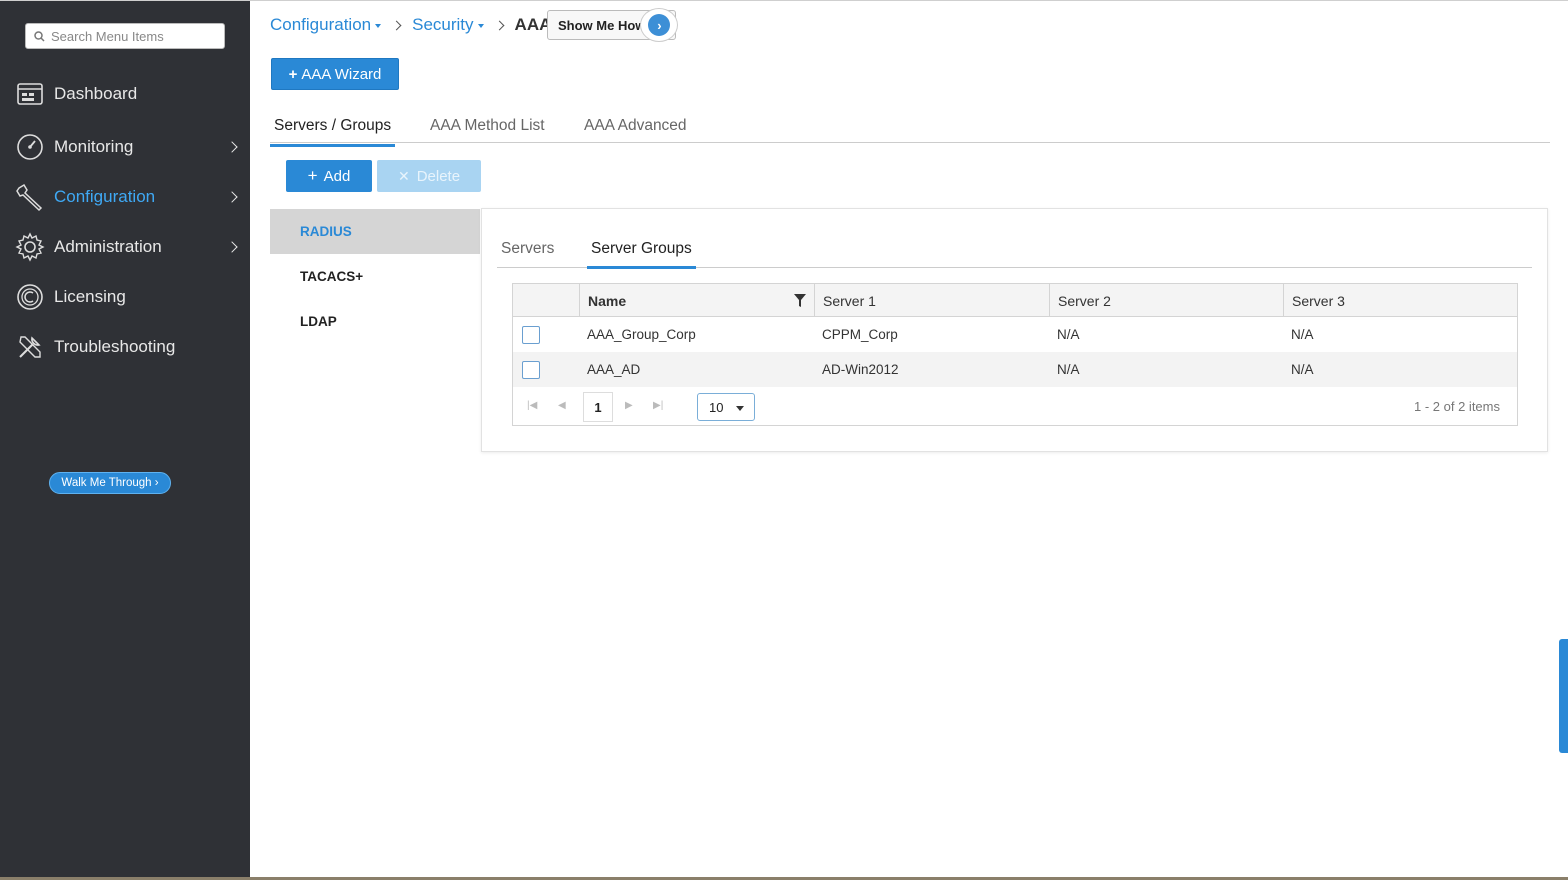 The height and width of the screenshot is (880, 1568). I want to click on protocol-list: RADIUS TACACS+ LDAP, so click(375, 276).